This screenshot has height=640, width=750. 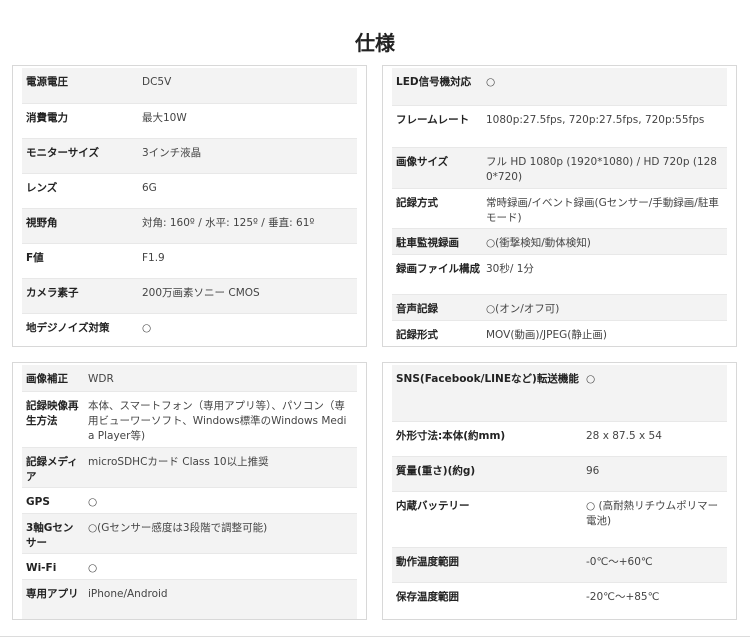 I want to click on page-divider, so click(x=375, y=636).